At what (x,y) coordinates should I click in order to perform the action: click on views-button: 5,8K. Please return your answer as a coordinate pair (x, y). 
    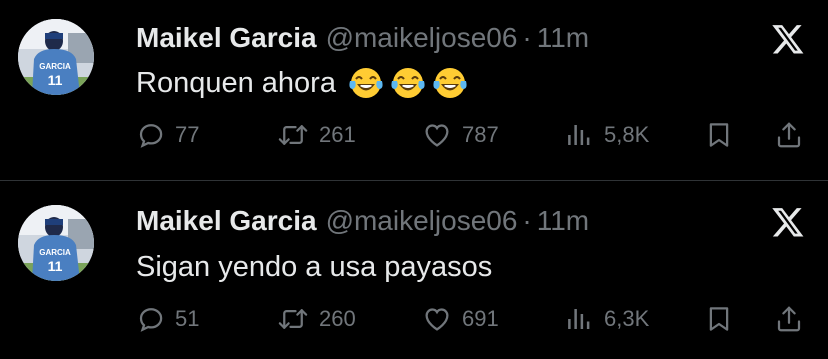
    Looking at the image, I should click on (607, 135).